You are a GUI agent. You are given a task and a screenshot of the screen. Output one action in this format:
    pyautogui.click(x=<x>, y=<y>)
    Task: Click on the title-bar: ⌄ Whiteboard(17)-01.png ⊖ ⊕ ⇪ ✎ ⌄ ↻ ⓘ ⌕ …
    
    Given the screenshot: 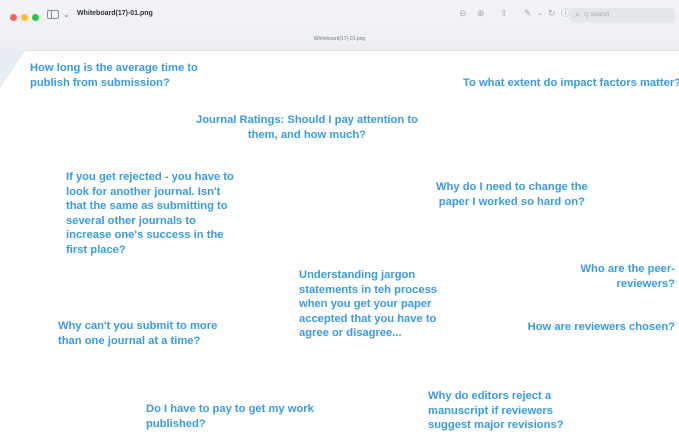 What is the action you would take?
    pyautogui.click(x=339, y=25)
    